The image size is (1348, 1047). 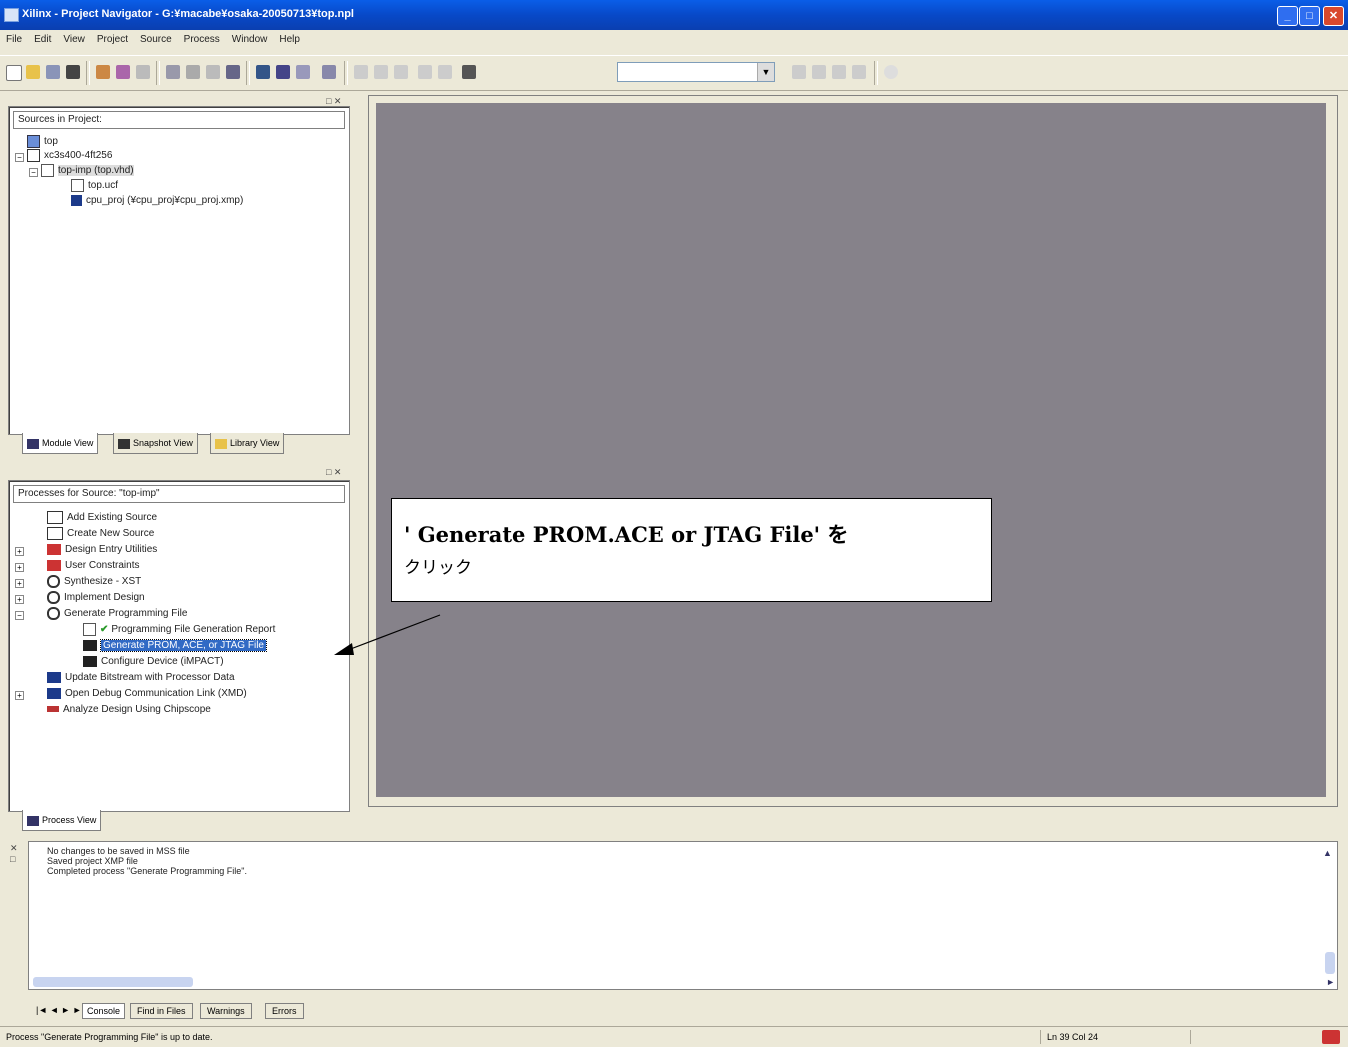 What do you see at coordinates (87, 171) in the screenshot?
I see `tree-item: top-imp (top.vhd)` at bounding box center [87, 171].